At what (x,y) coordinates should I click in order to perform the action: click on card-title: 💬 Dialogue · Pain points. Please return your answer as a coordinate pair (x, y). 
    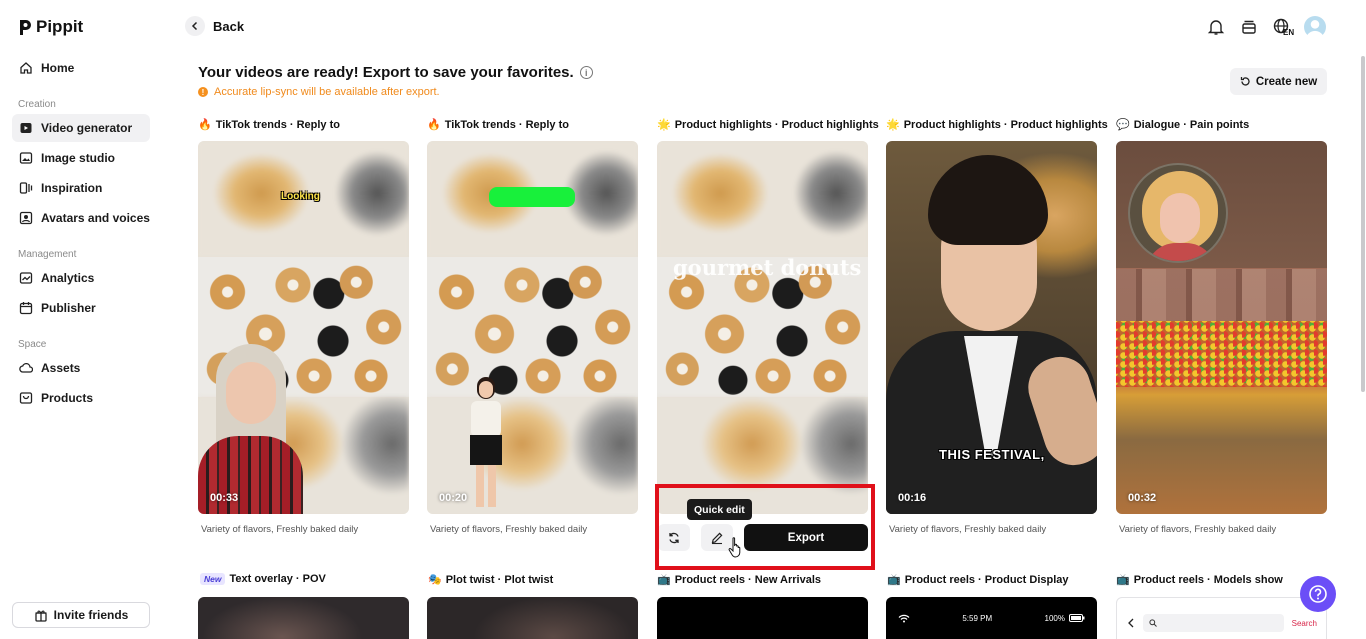
    Looking at the image, I should click on (1182, 124).